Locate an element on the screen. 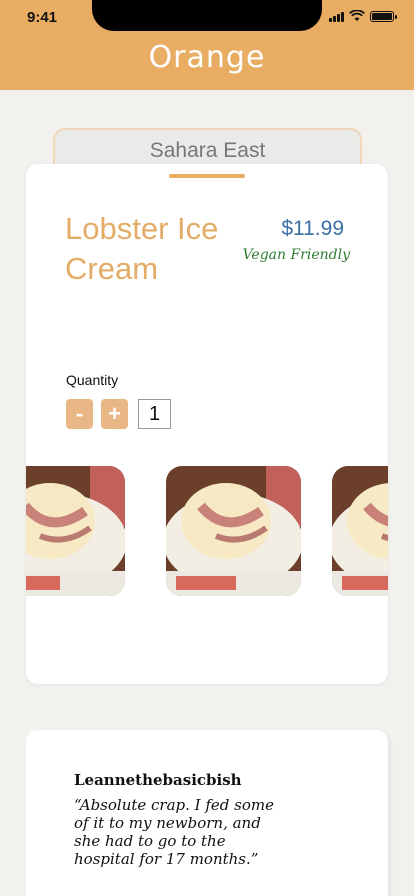 The image size is (414, 896). battery-icon is located at coordinates (383, 16).